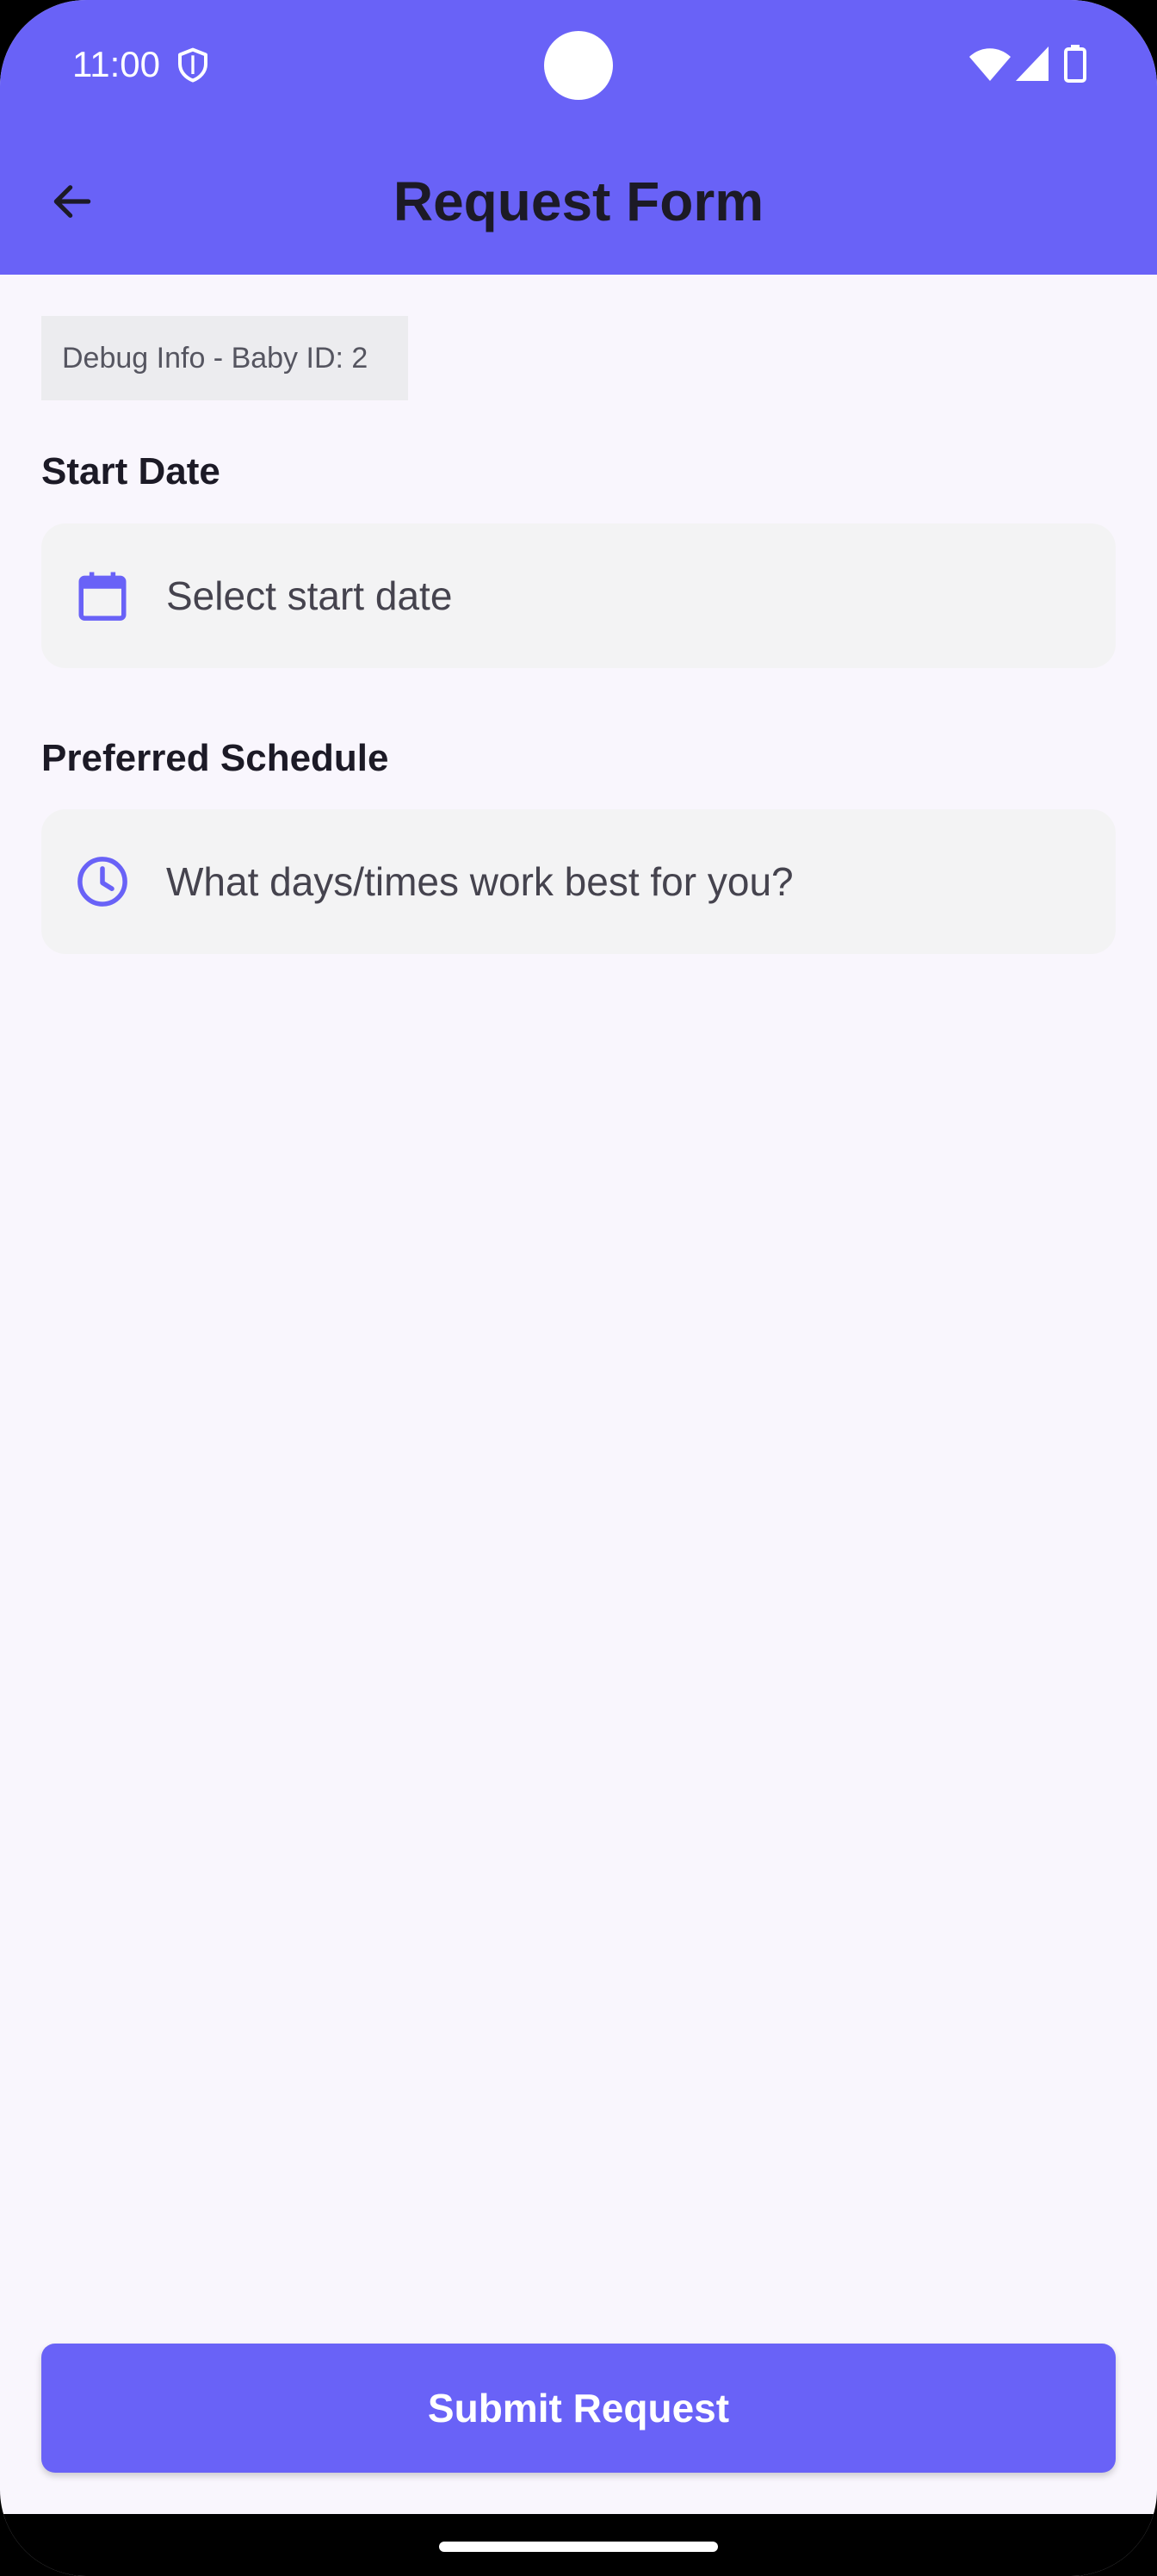 Image resolution: width=1157 pixels, height=2576 pixels. Describe the element at coordinates (1033, 64) in the screenshot. I see `signal-icon` at that location.